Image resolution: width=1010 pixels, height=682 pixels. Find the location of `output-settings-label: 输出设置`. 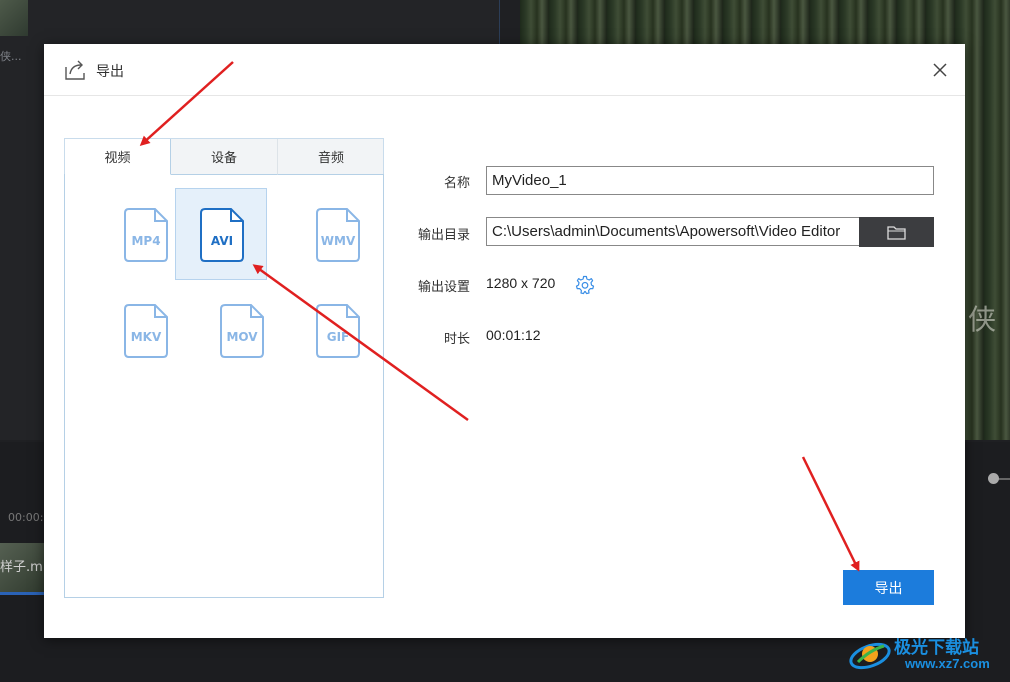

output-settings-label: 输出设置 is located at coordinates (443, 287).